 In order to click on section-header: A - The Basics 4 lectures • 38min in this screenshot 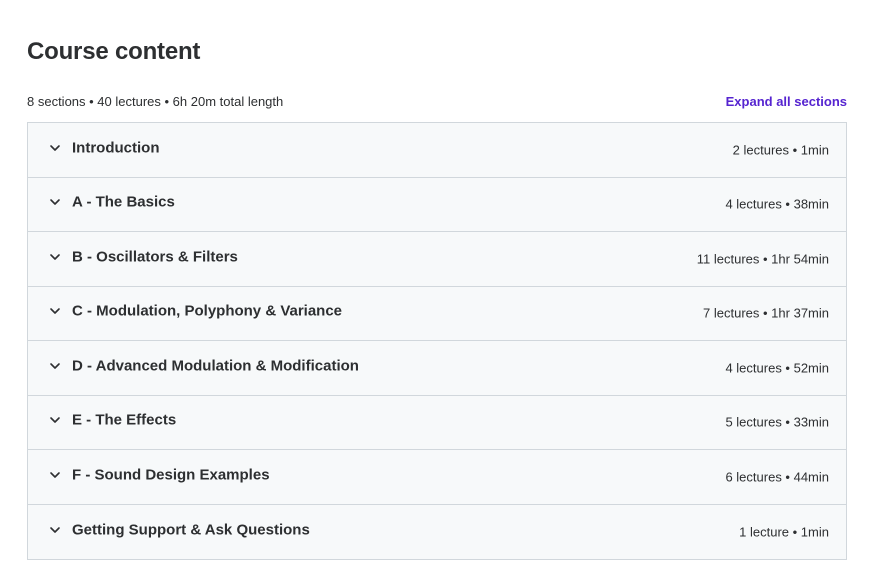, I will do `click(437, 204)`.